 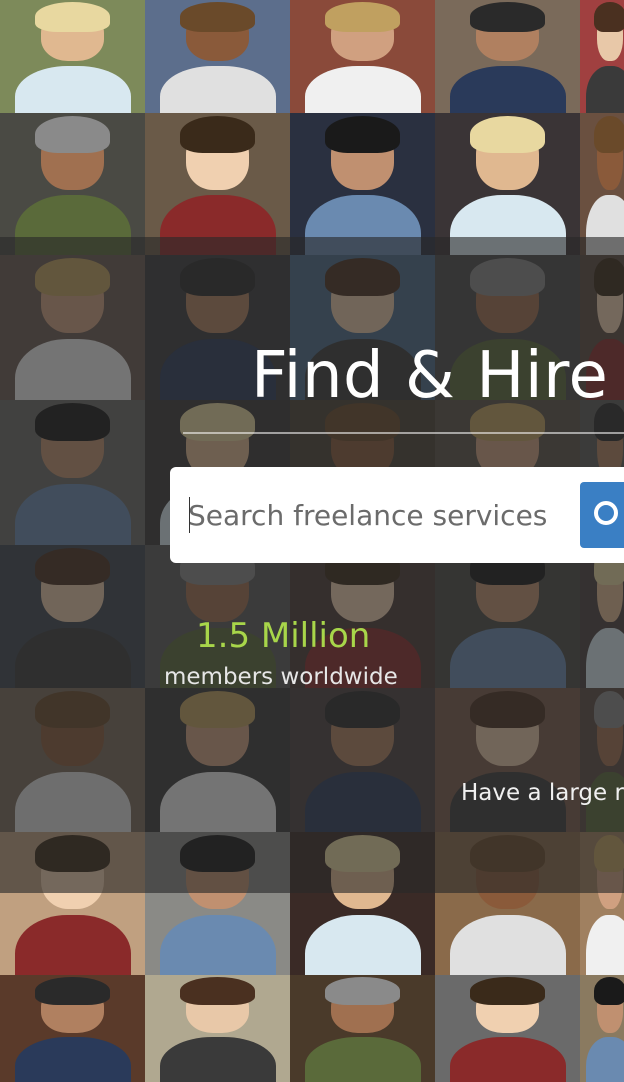 I want to click on promo-text: Have a large r, so click(x=542, y=793).